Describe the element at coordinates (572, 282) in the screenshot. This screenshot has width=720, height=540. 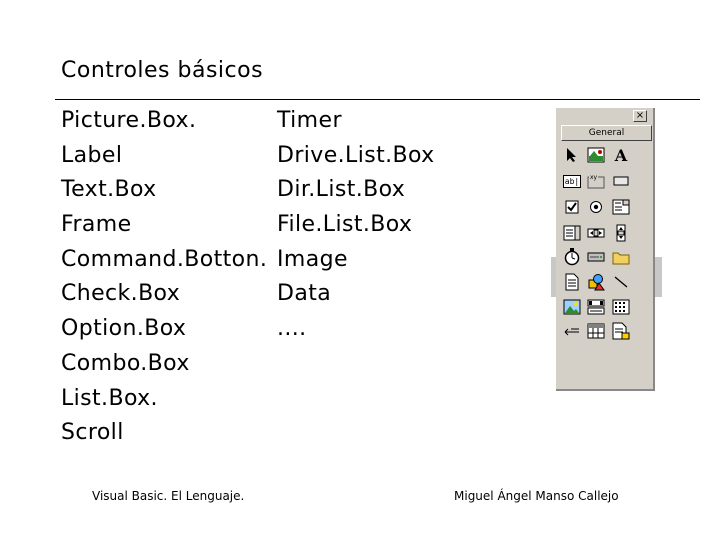
I see `filelistbox-icon` at that location.